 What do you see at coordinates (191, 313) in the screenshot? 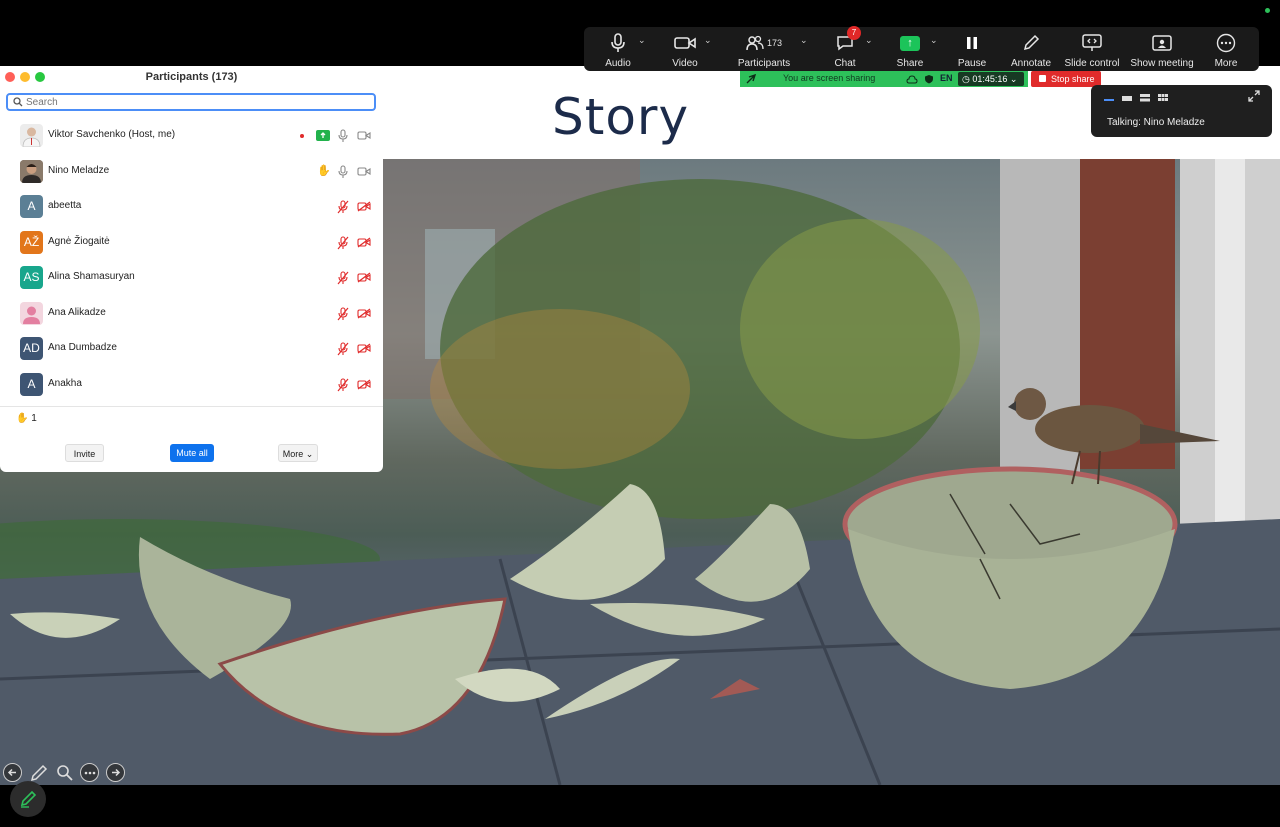
I see `participant-row: Ana Alikadze` at bounding box center [191, 313].